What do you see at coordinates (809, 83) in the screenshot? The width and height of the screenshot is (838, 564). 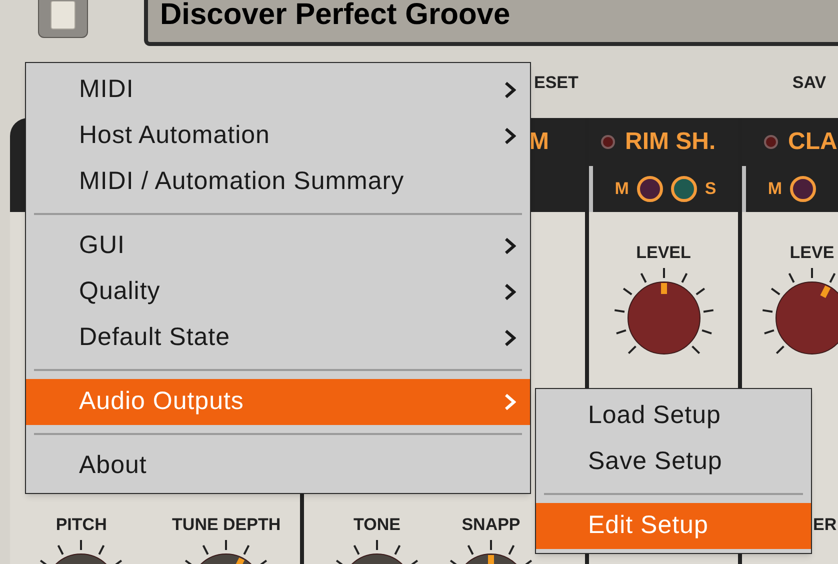 I see `preset-action-button: SAV` at bounding box center [809, 83].